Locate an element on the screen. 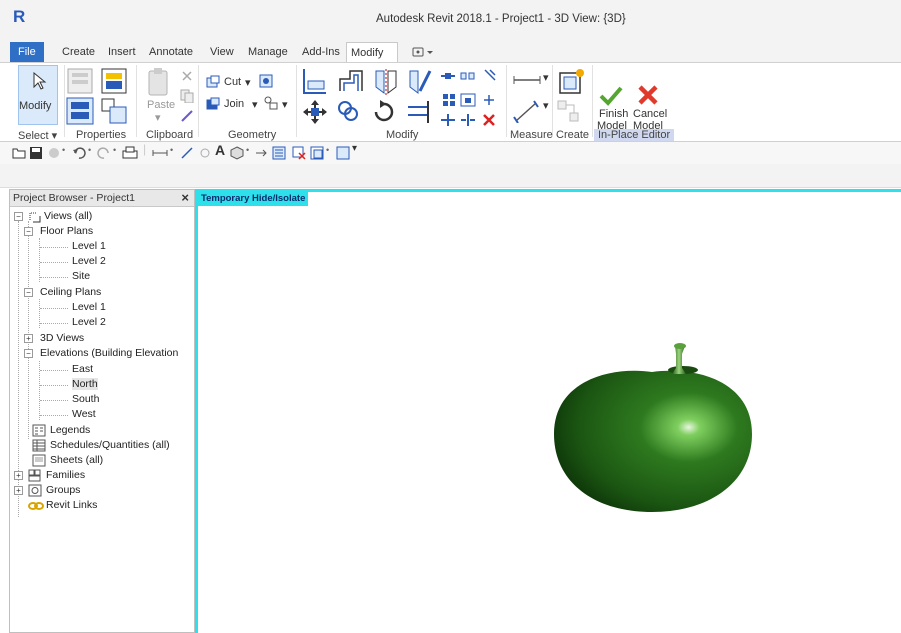 The width and height of the screenshot is (901, 633). close-hidden-windows-icon is located at coordinates (299, 153).